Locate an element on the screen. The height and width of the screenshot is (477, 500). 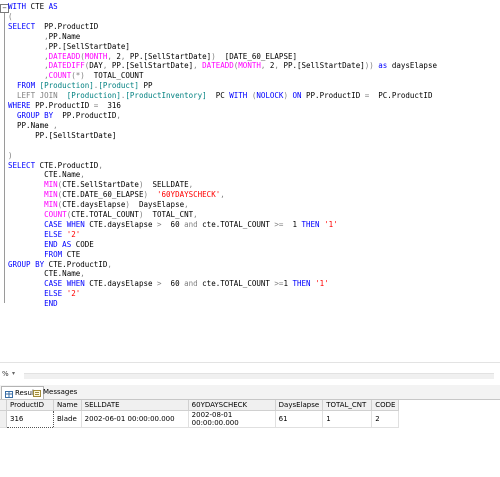
code-line: PP.Name , is located at coordinates (222, 126).